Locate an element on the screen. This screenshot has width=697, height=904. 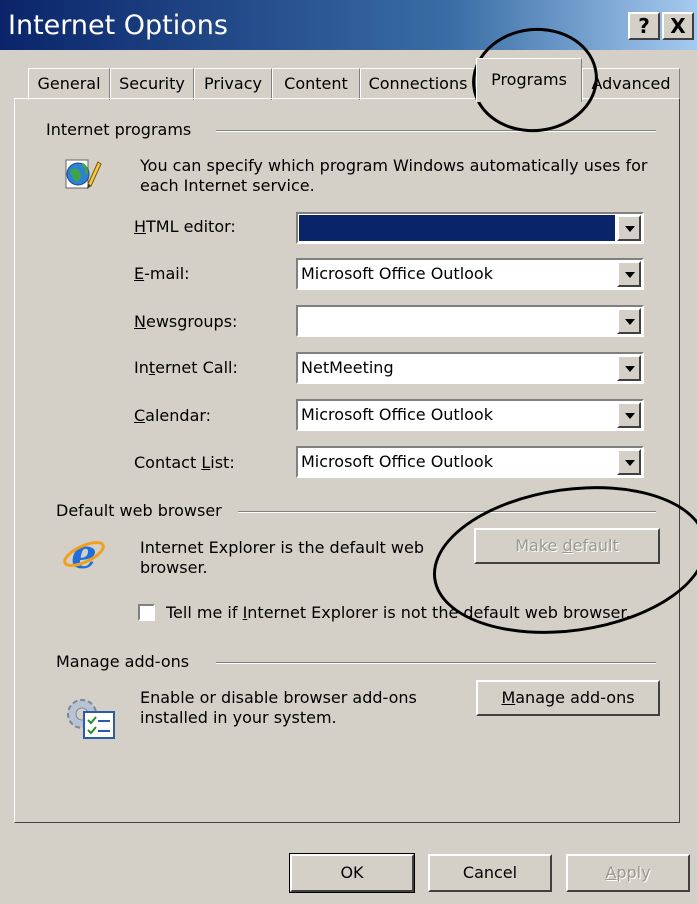
newsgroups-label: Newsgroups: is located at coordinates (186, 321).